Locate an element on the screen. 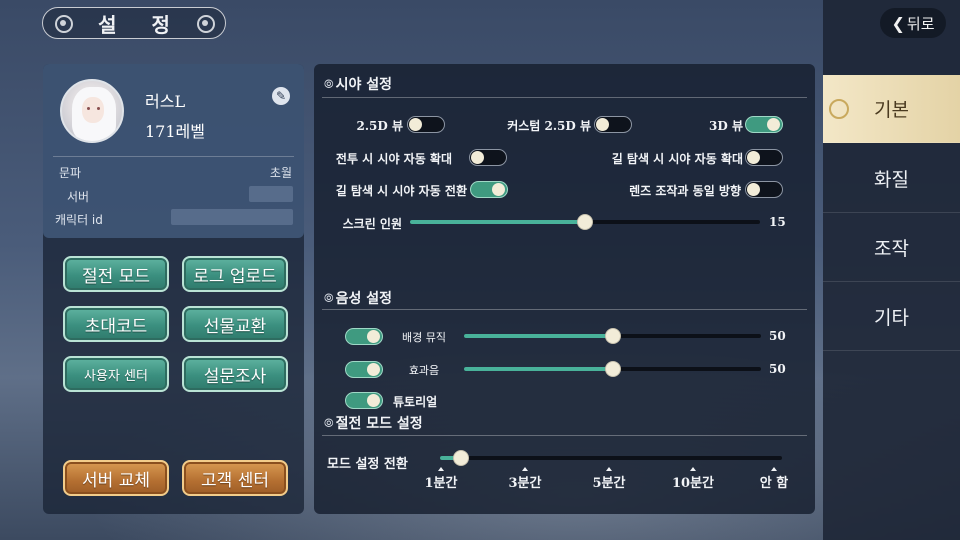 The height and width of the screenshot is (540, 960). back-button: ❮ 뒤로 is located at coordinates (913, 23).